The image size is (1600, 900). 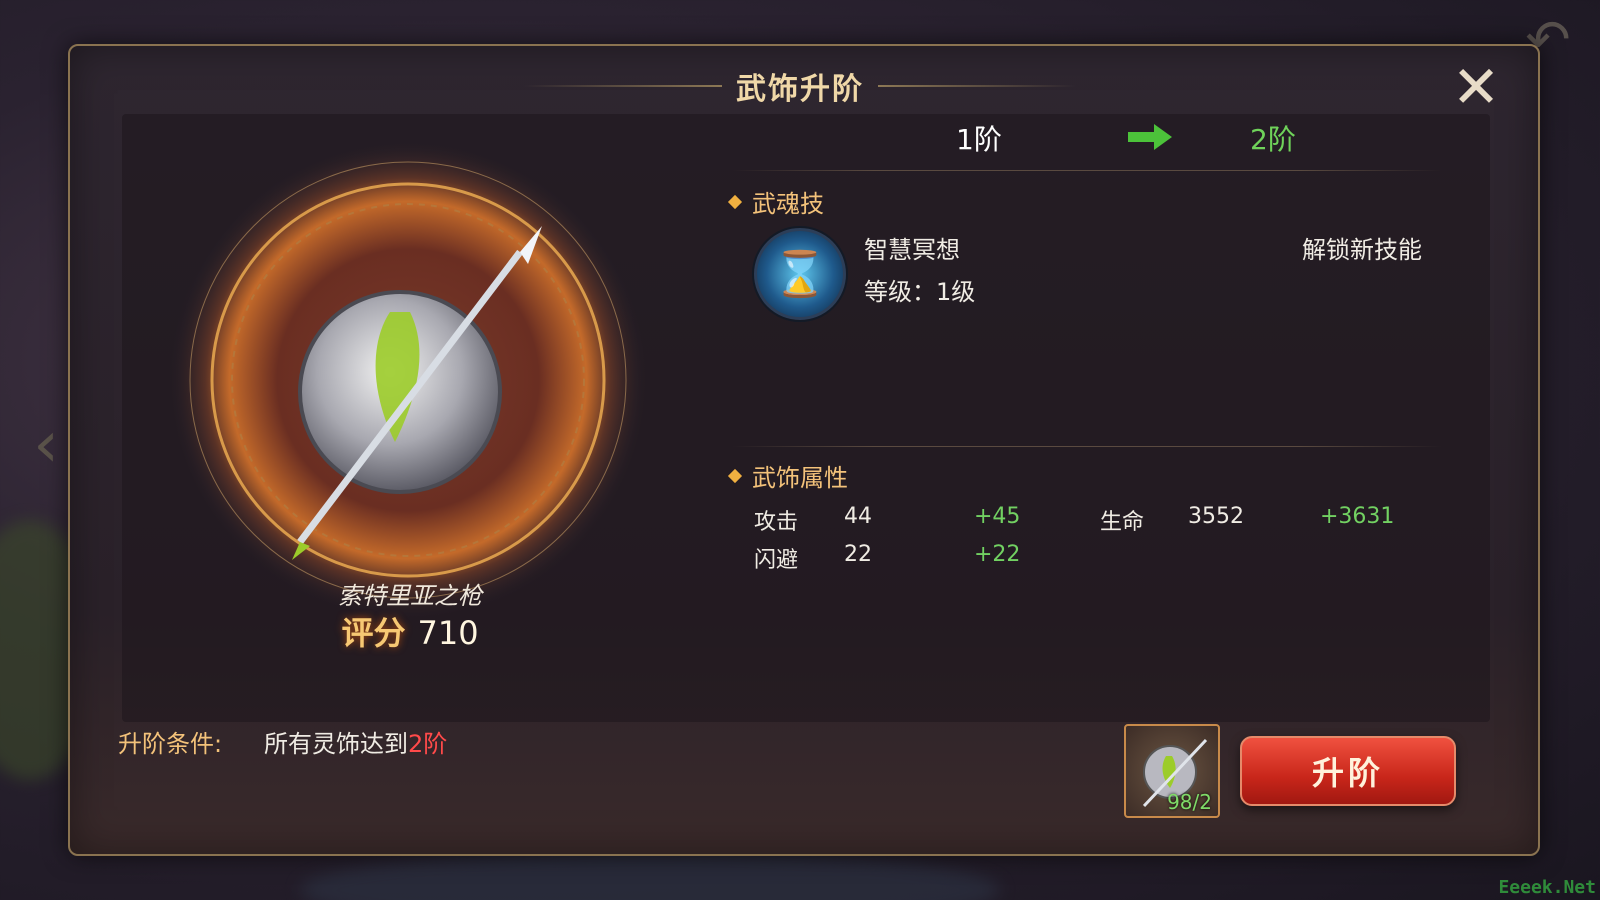 I want to click on close-icon: ✕, so click(x=1476, y=87).